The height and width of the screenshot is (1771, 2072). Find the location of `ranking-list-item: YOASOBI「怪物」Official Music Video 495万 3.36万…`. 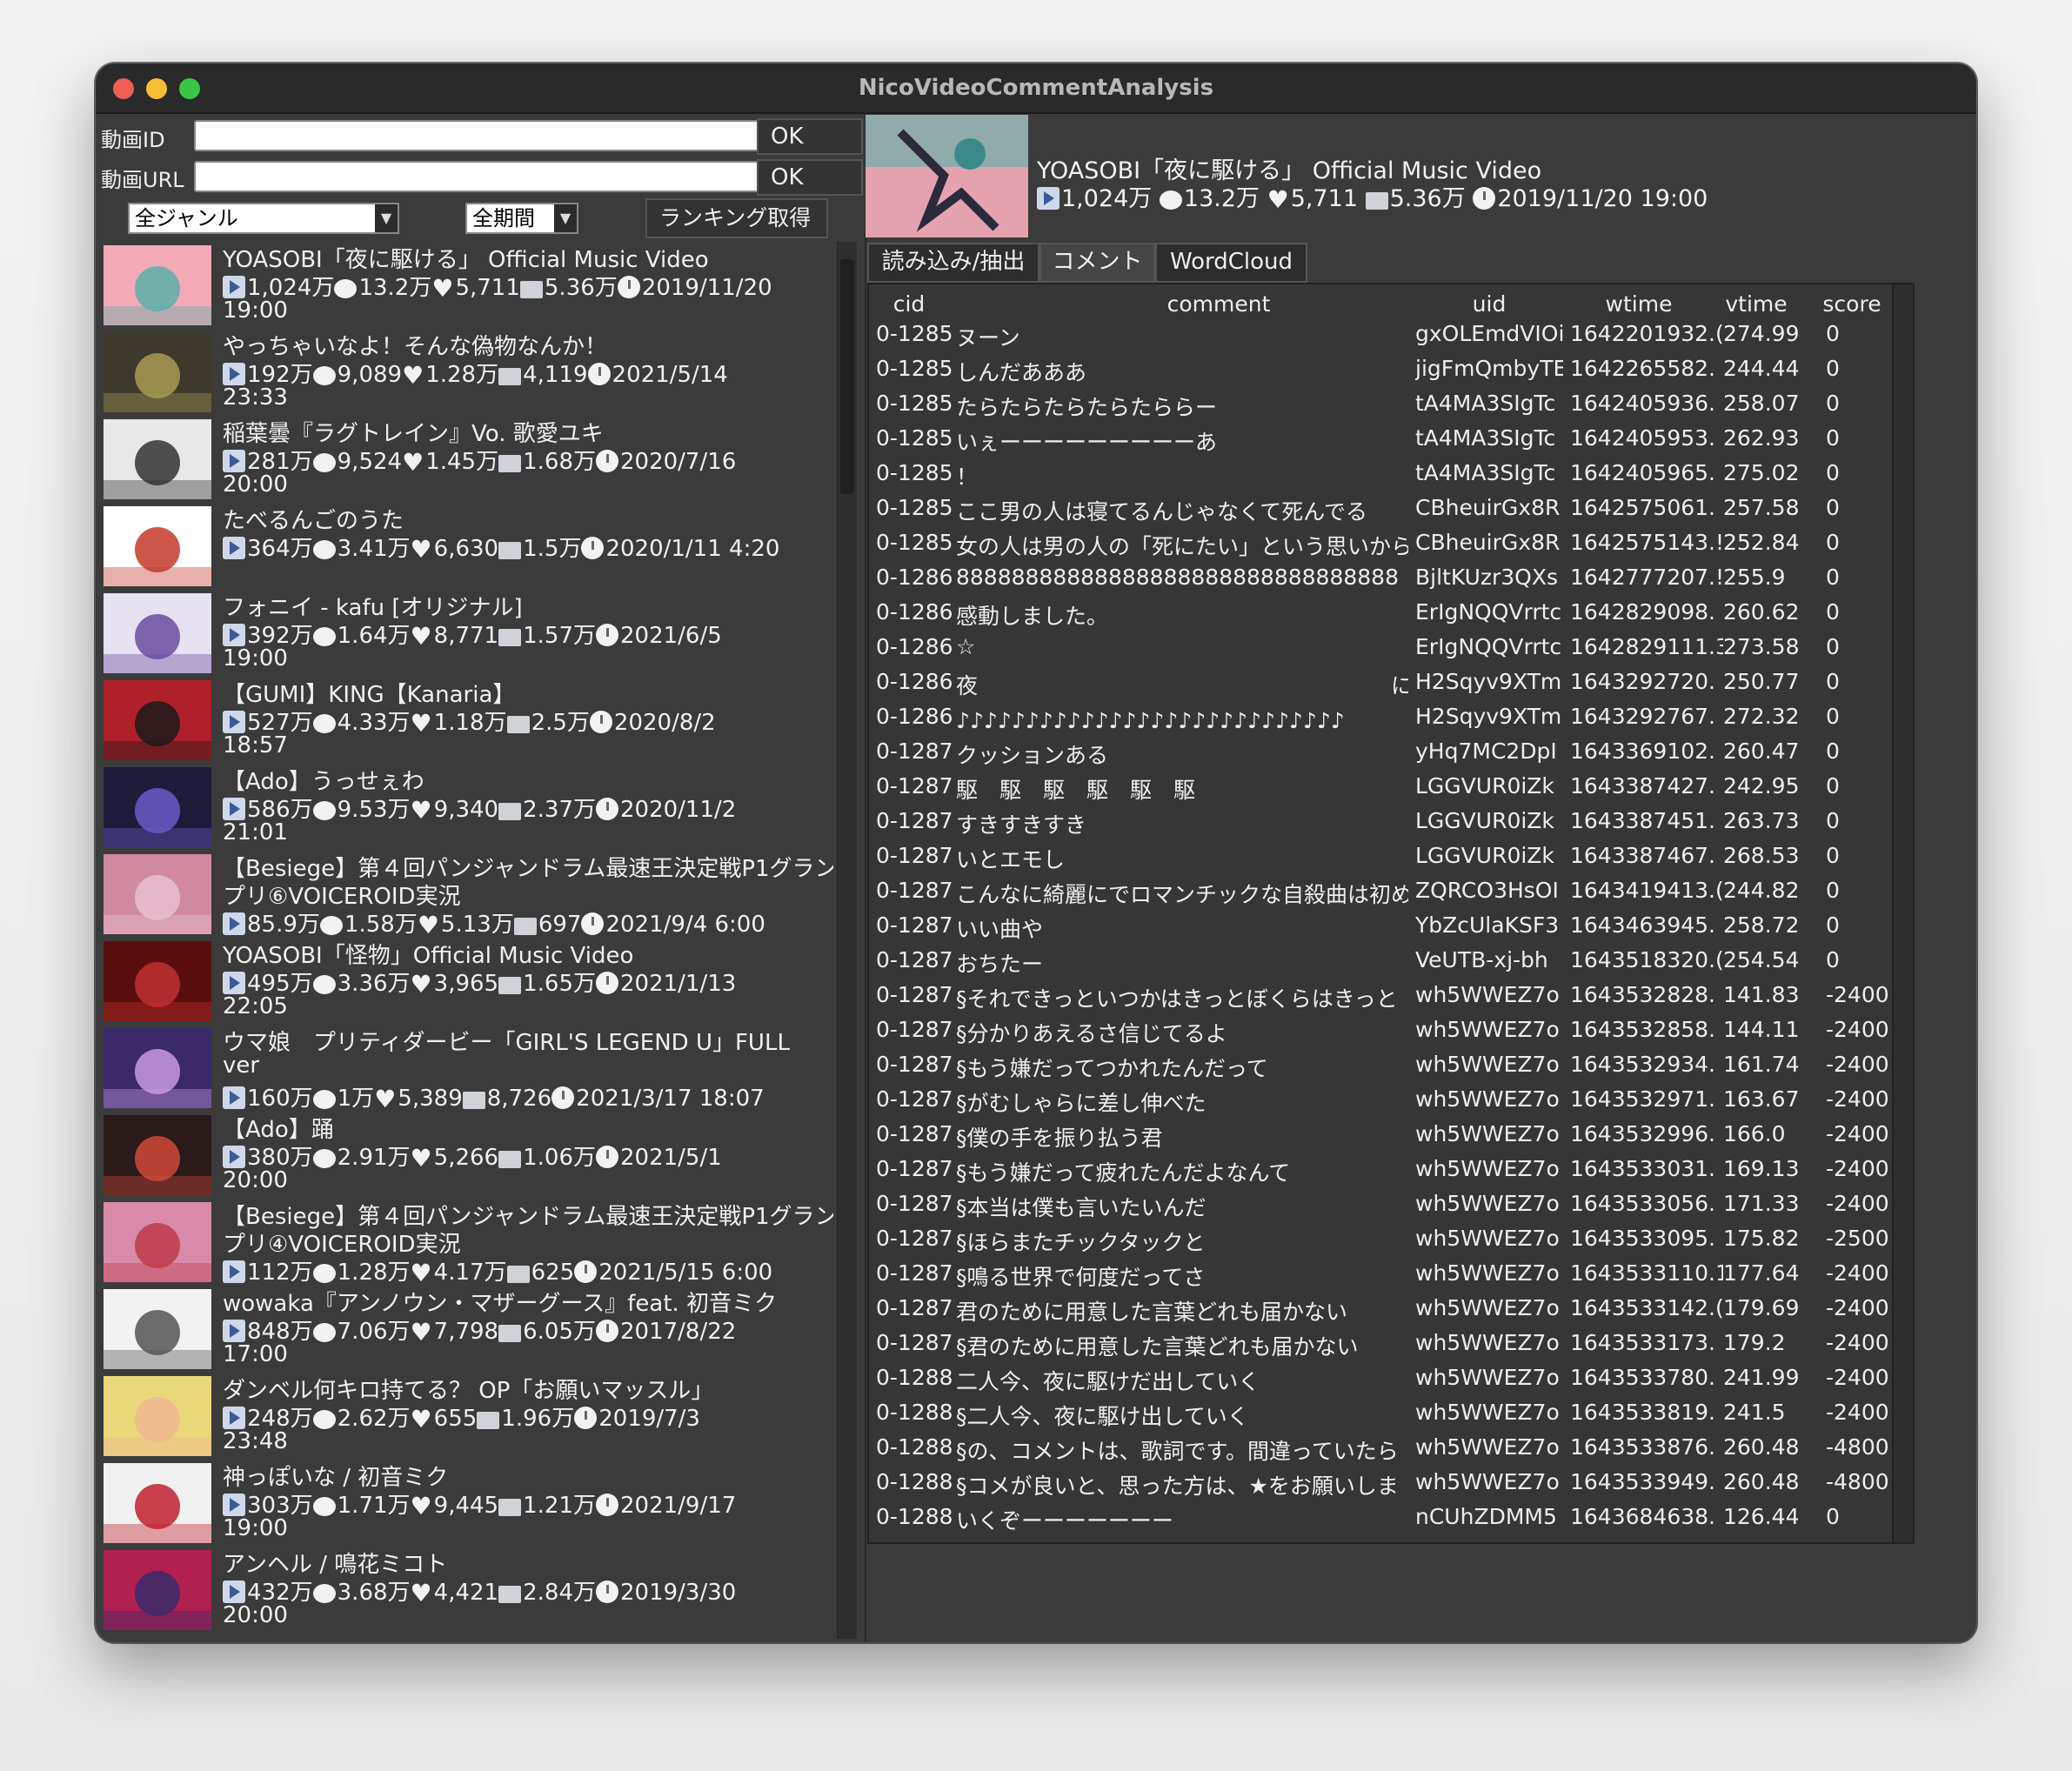

ranking-list-item: YOASOBI「怪物」Official Music Video 495万 3.36万… is located at coordinates (466, 981).